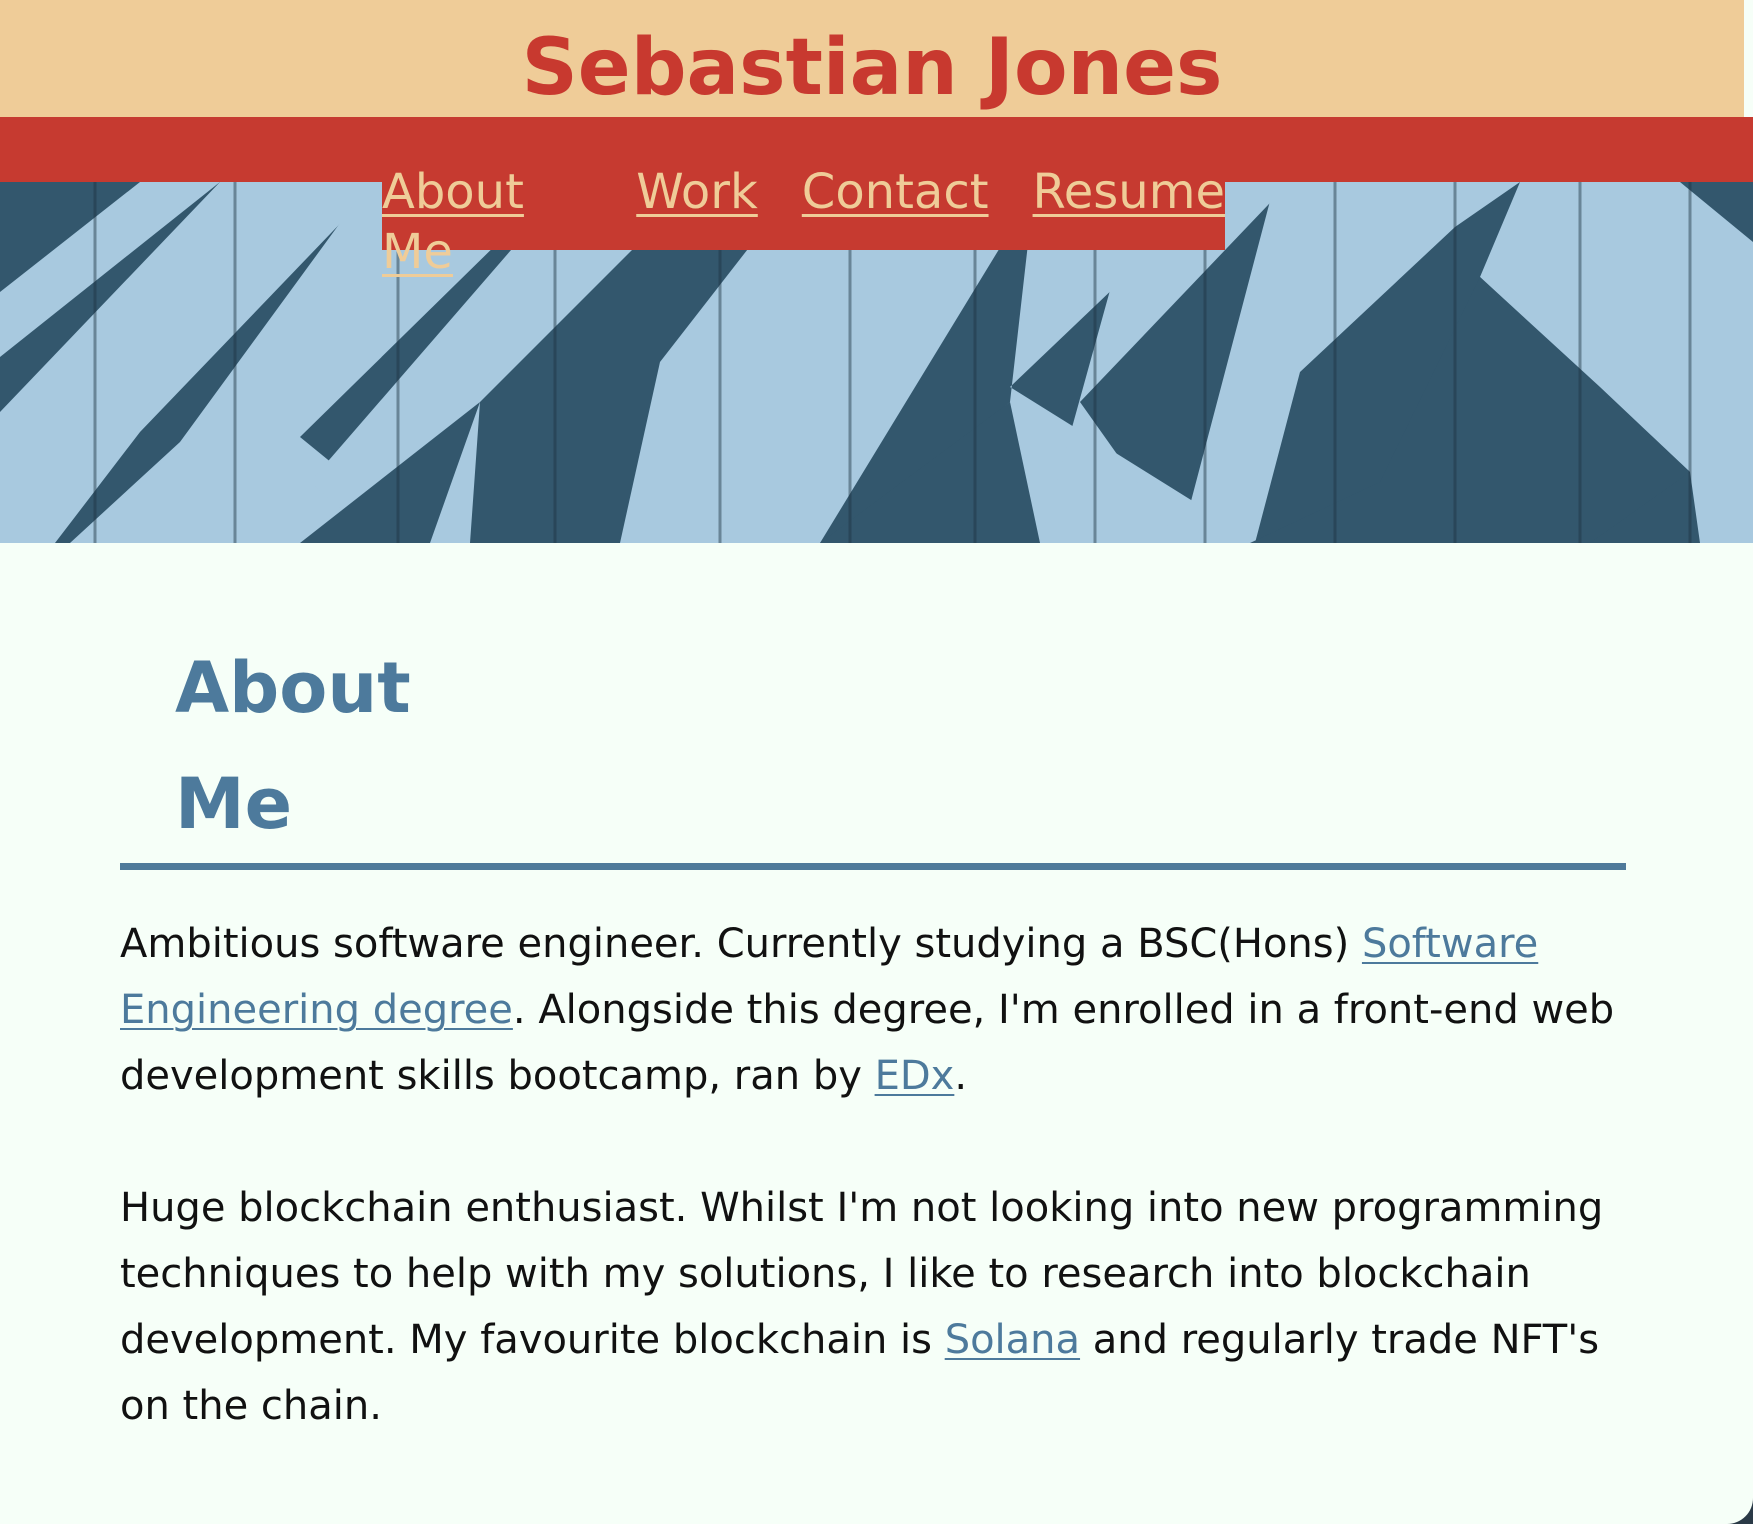  Describe the element at coordinates (915, 1076) in the screenshot. I see `edx-link: EDx` at that location.